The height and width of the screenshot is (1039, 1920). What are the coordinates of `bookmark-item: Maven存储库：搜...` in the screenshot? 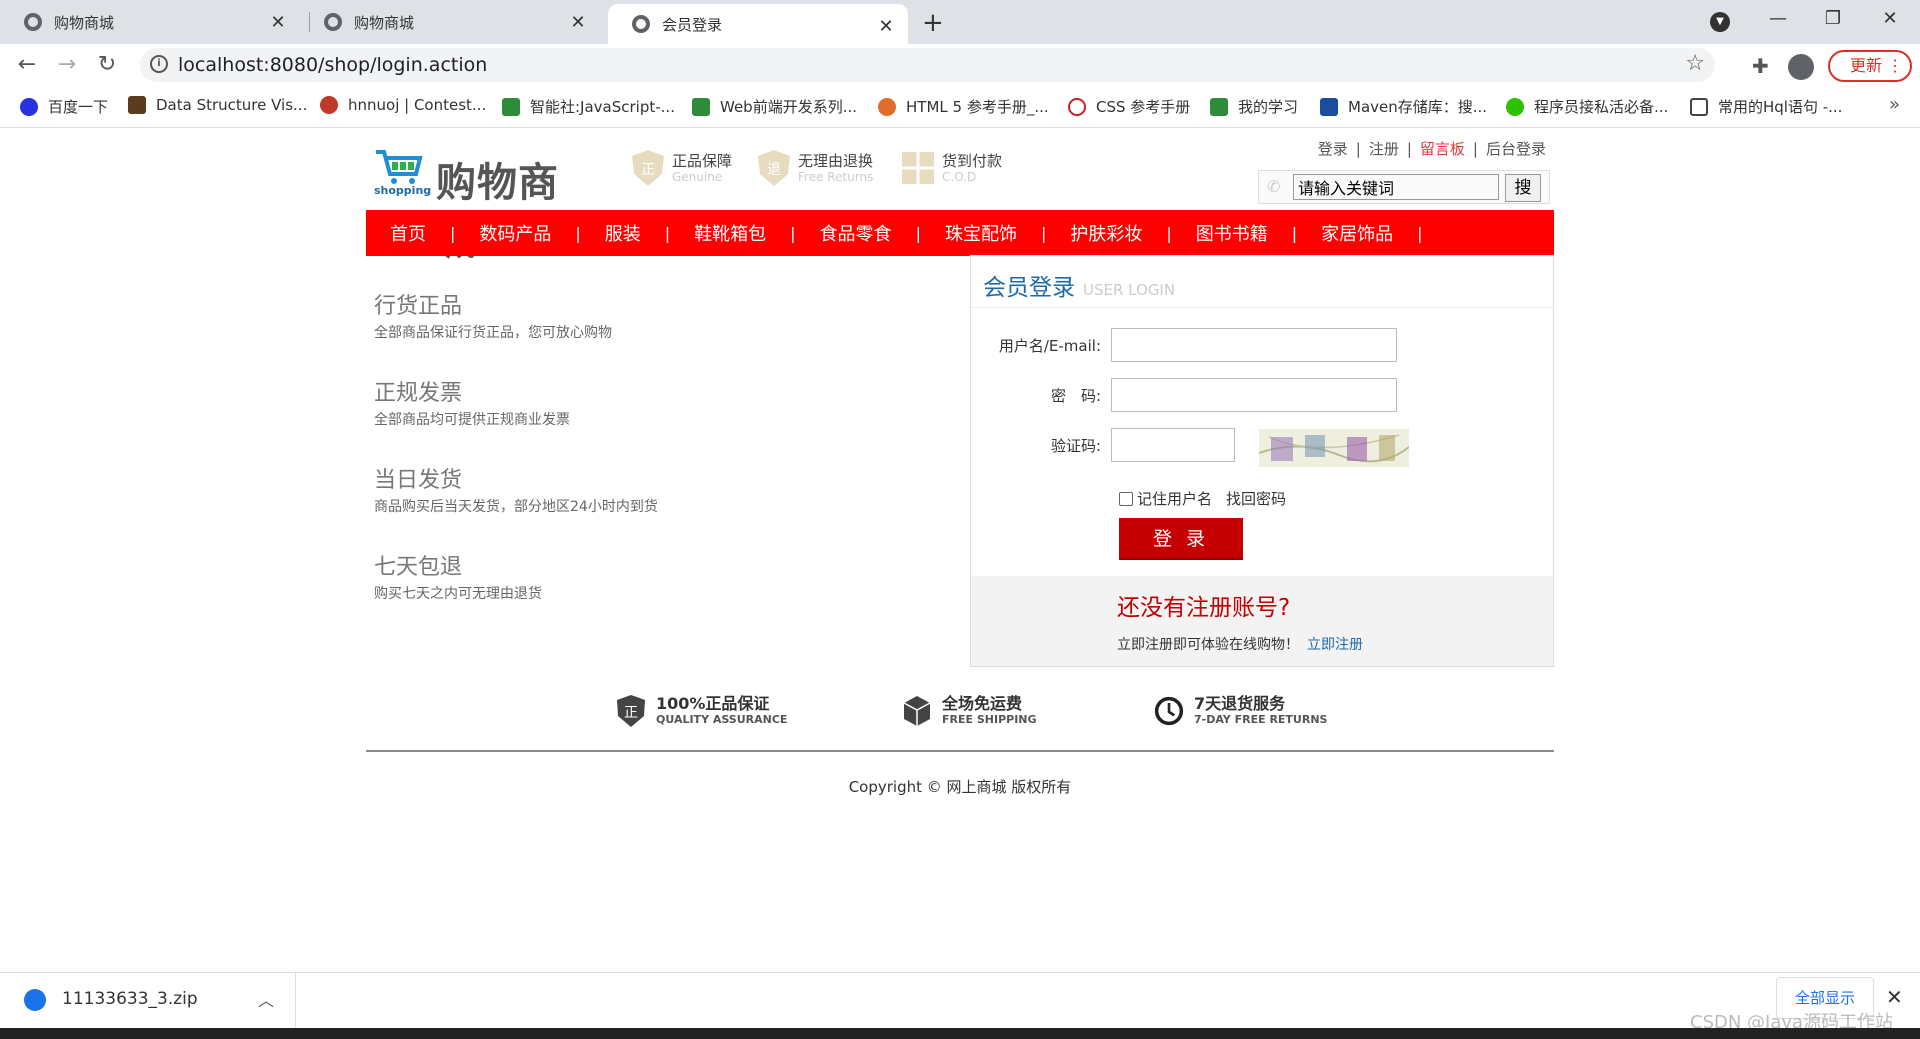 It's located at (1403, 106).